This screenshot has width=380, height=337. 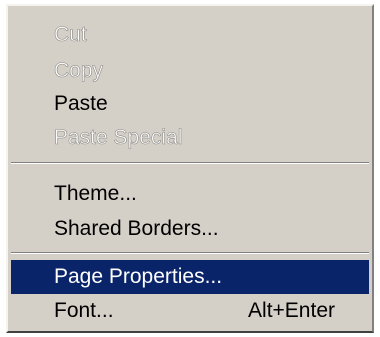 What do you see at coordinates (190, 311) in the screenshot?
I see `menu-item-font: Font... Alt+Enter` at bounding box center [190, 311].